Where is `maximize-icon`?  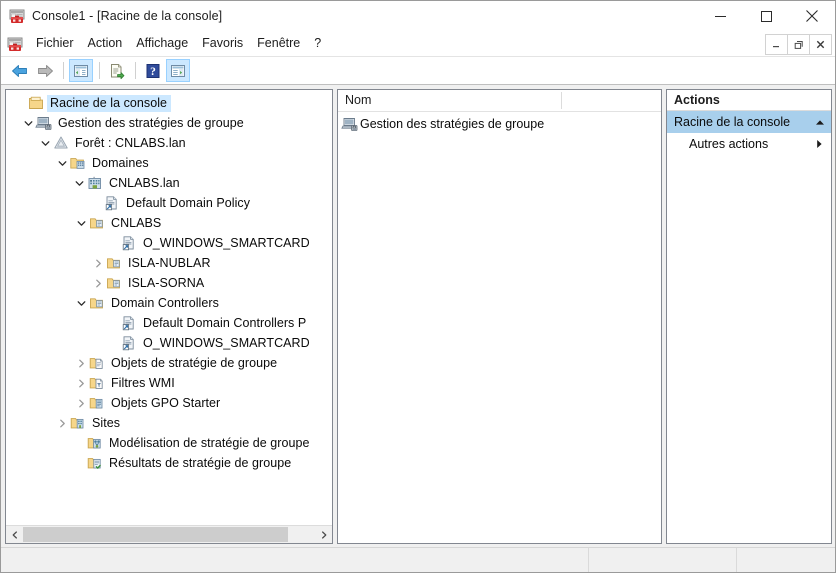 maximize-icon is located at coordinates (766, 16).